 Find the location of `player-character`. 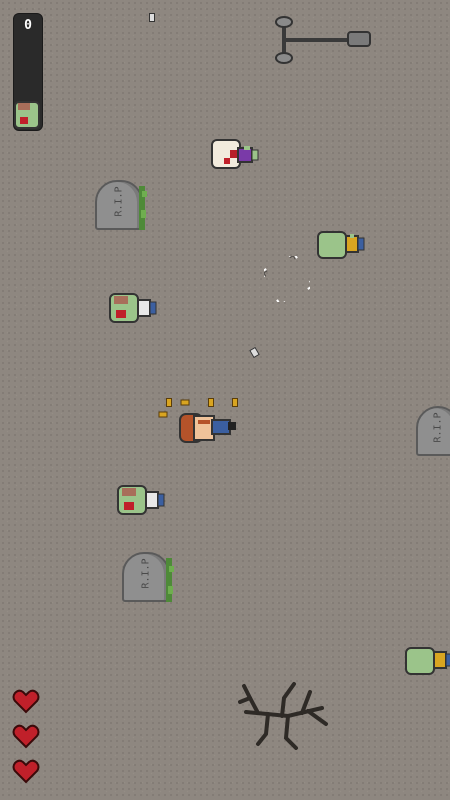

player-character is located at coordinates (209, 429).